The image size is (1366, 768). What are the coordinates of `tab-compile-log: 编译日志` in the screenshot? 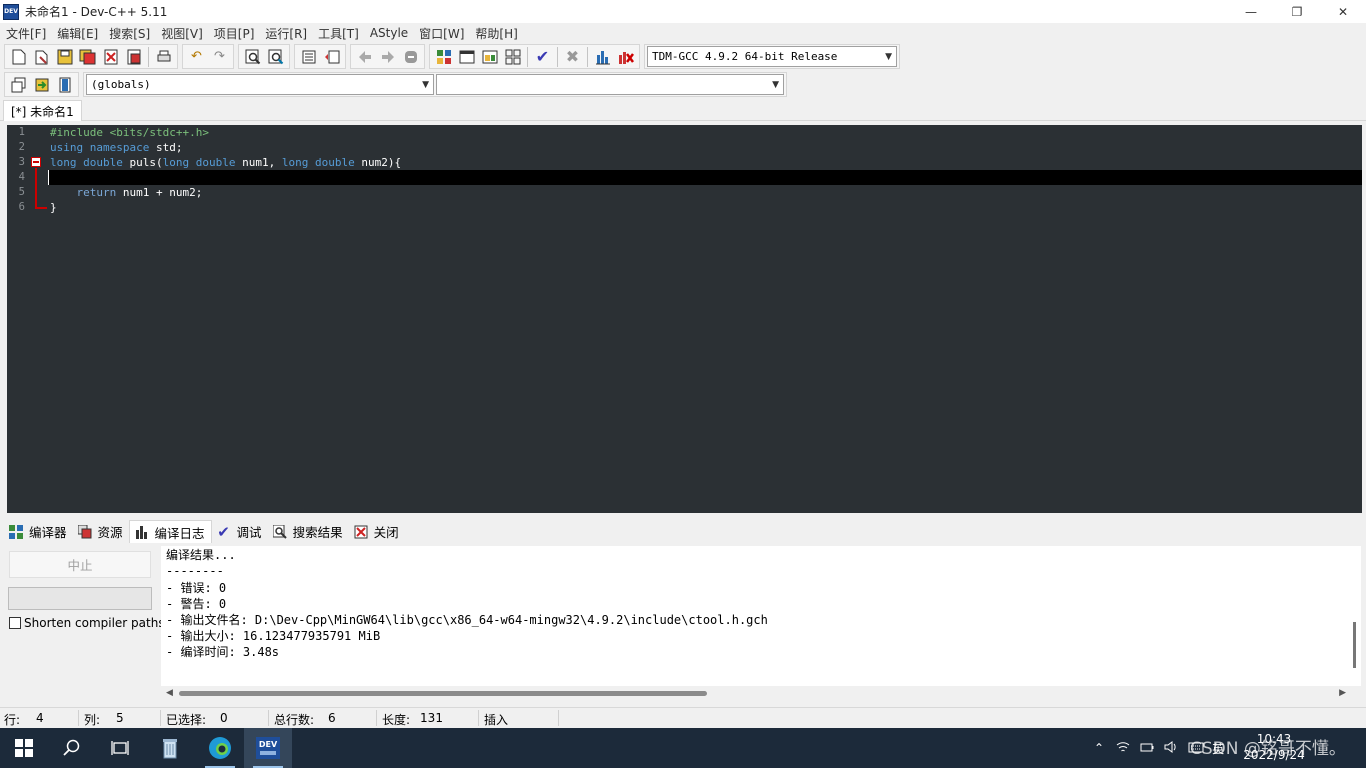 It's located at (170, 531).